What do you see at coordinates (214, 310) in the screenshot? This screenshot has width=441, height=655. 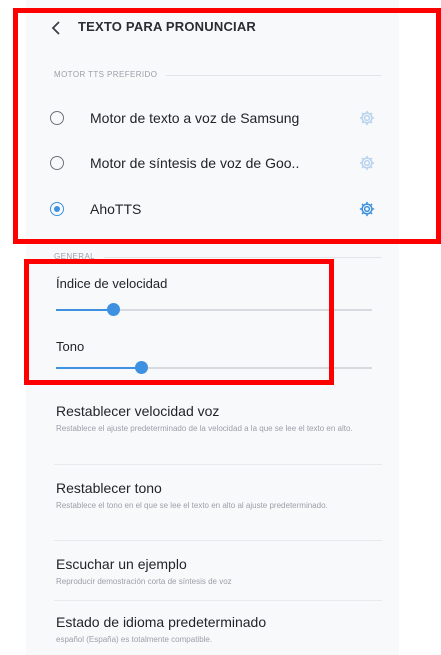 I see `speech-rate-slider` at bounding box center [214, 310].